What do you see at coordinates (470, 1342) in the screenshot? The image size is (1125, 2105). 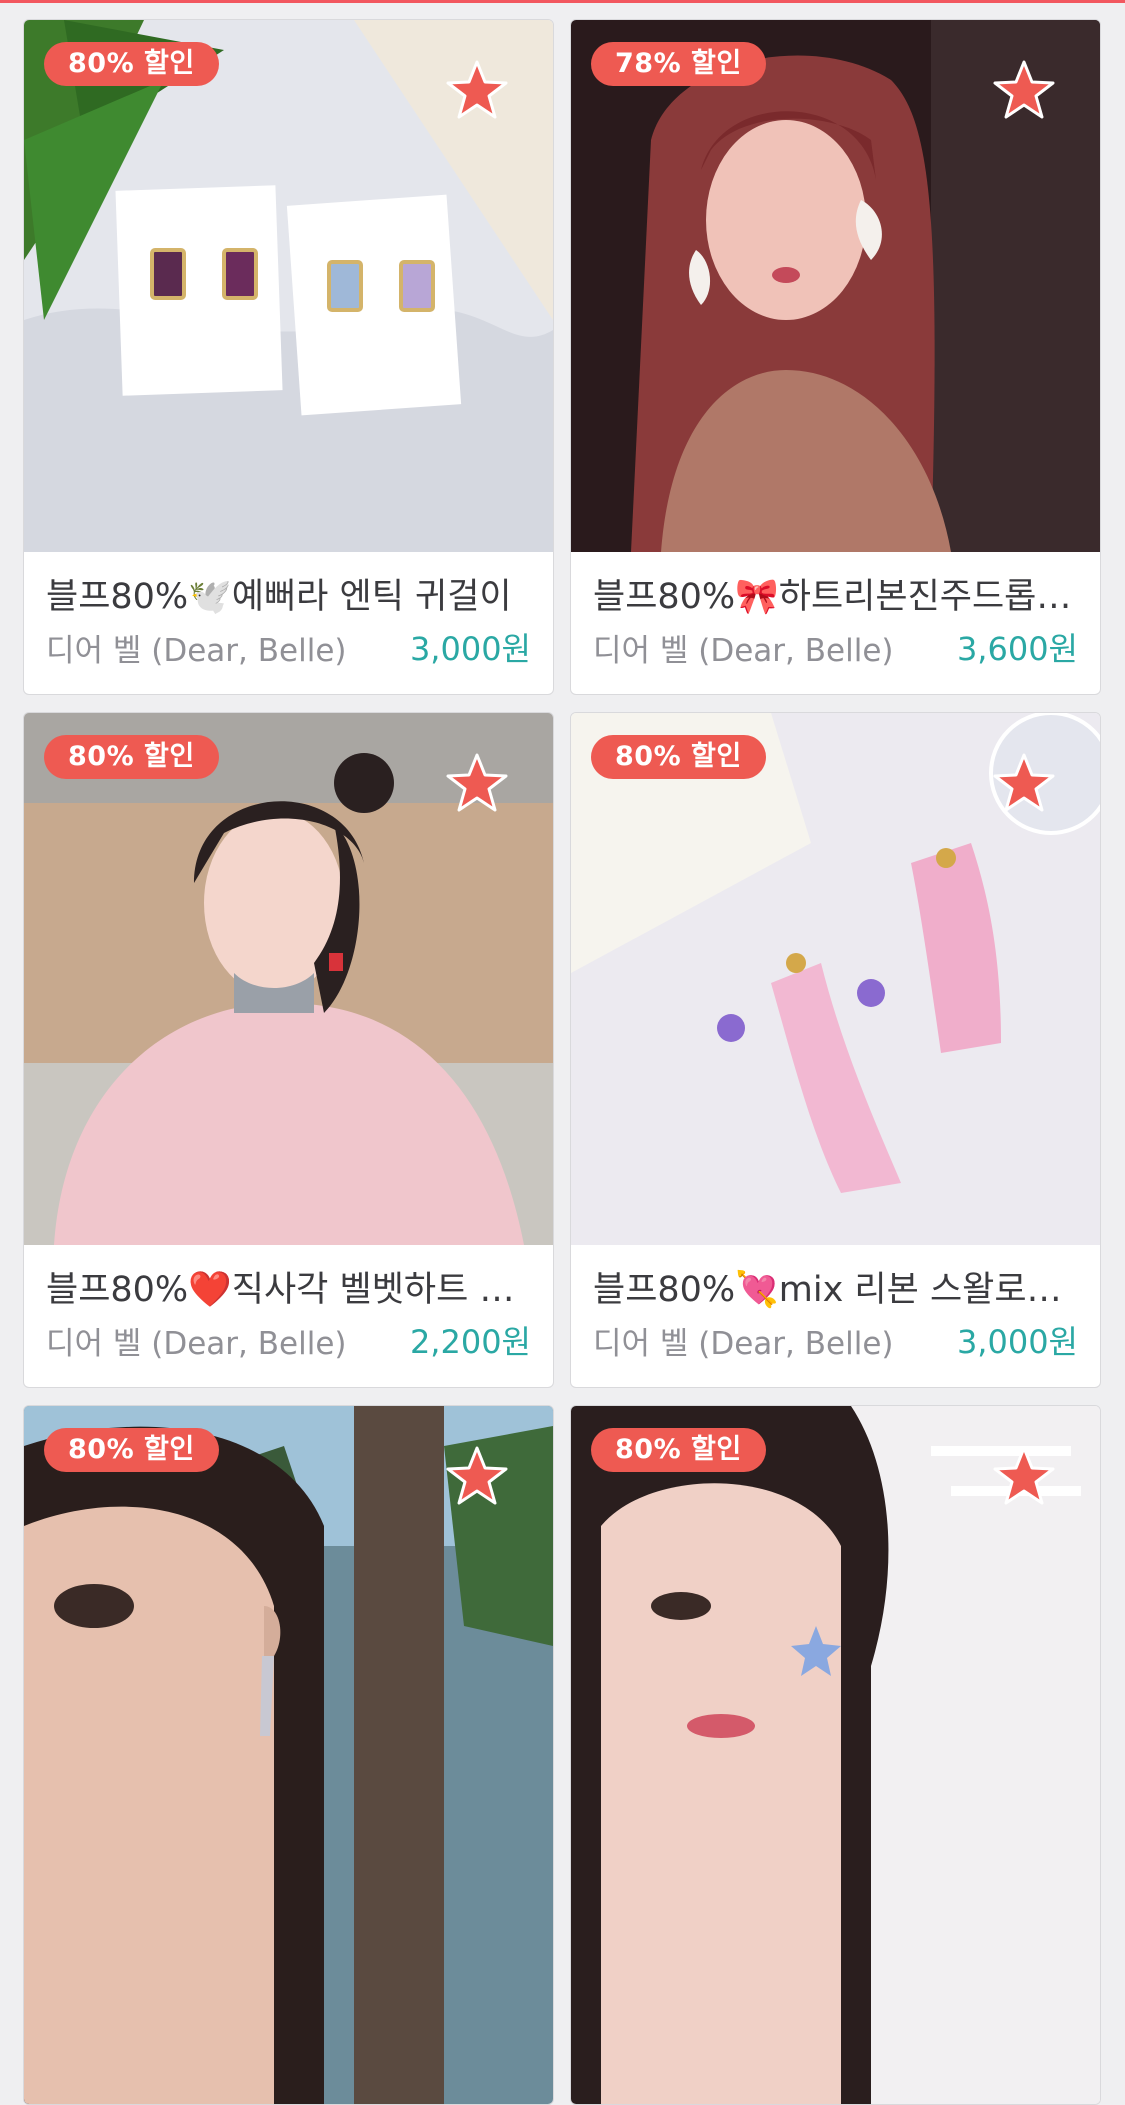 I see `product-price: 2,200원` at bounding box center [470, 1342].